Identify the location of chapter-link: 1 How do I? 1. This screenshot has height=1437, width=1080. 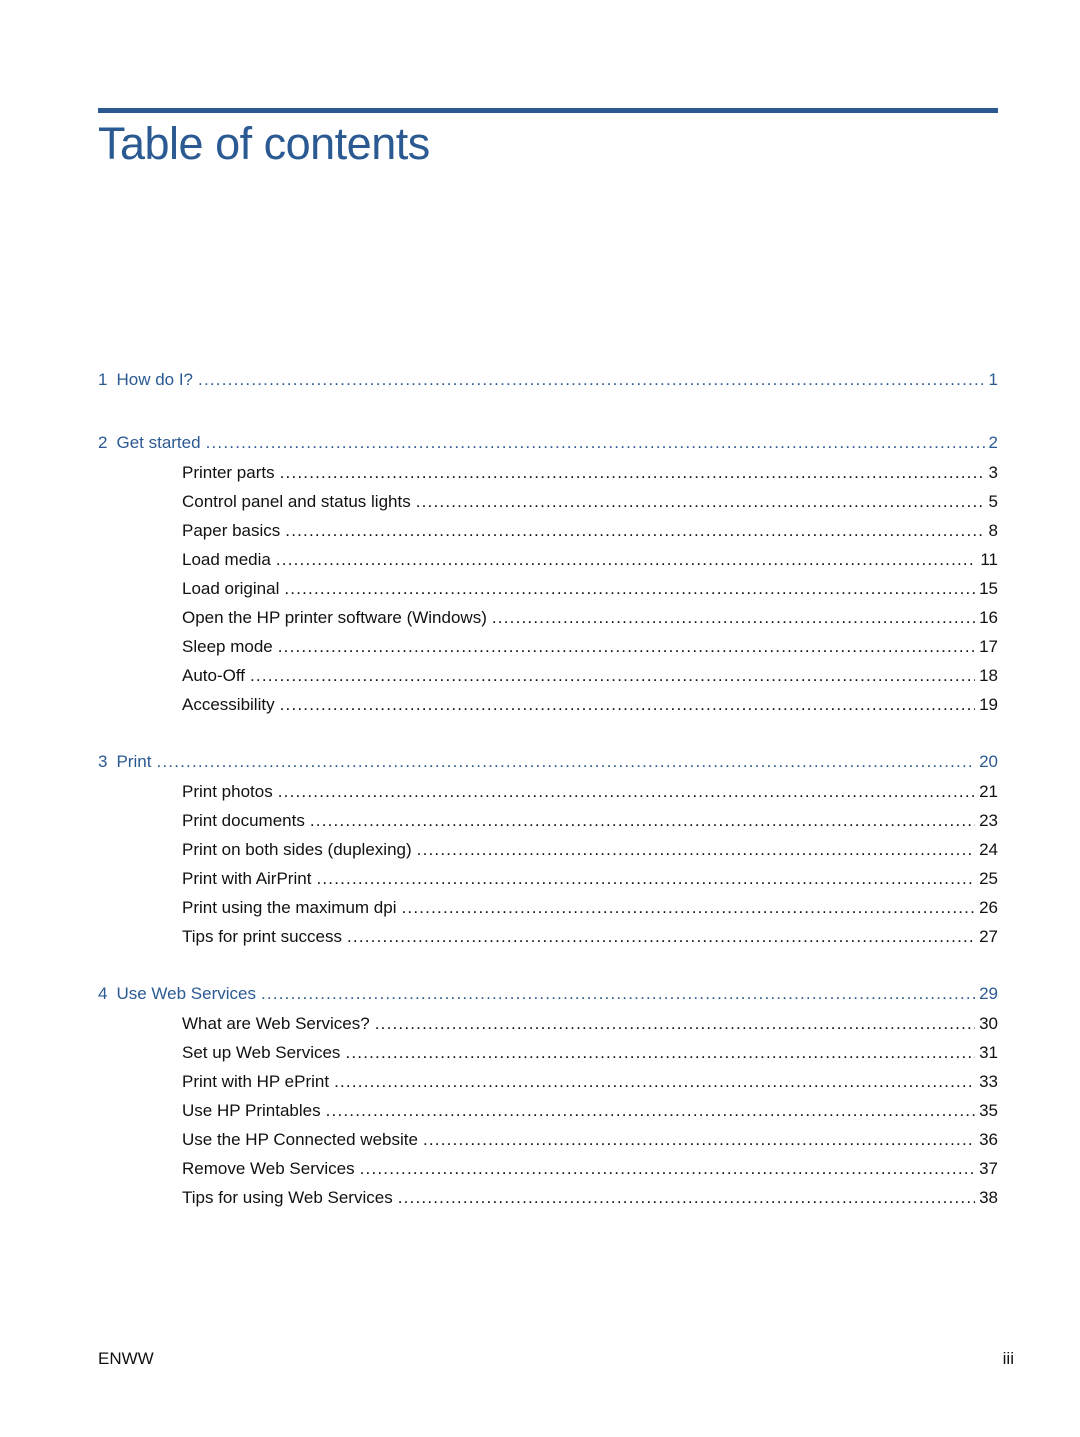
(548, 385).